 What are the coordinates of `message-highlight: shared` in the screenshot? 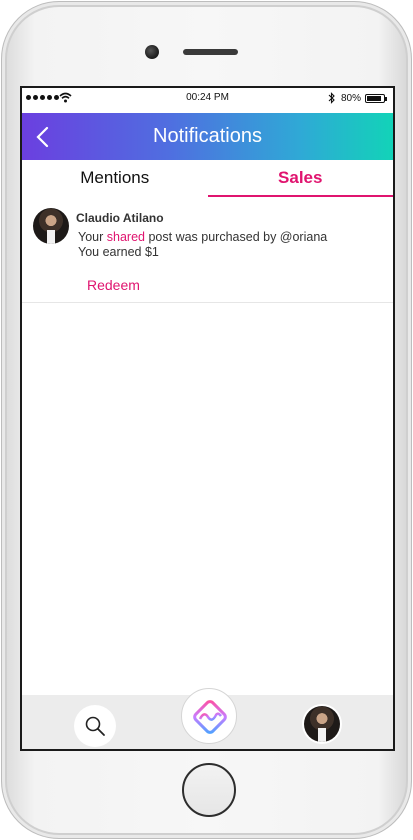 It's located at (125, 237).